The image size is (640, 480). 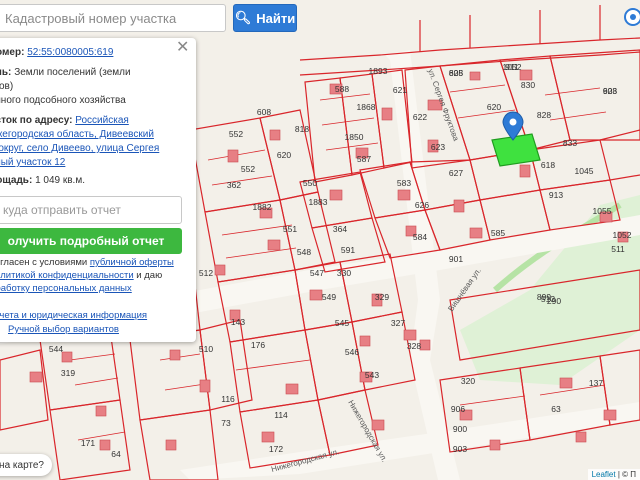 What do you see at coordinates (544, 115) in the screenshot?
I see `parcel-label: 828` at bounding box center [544, 115].